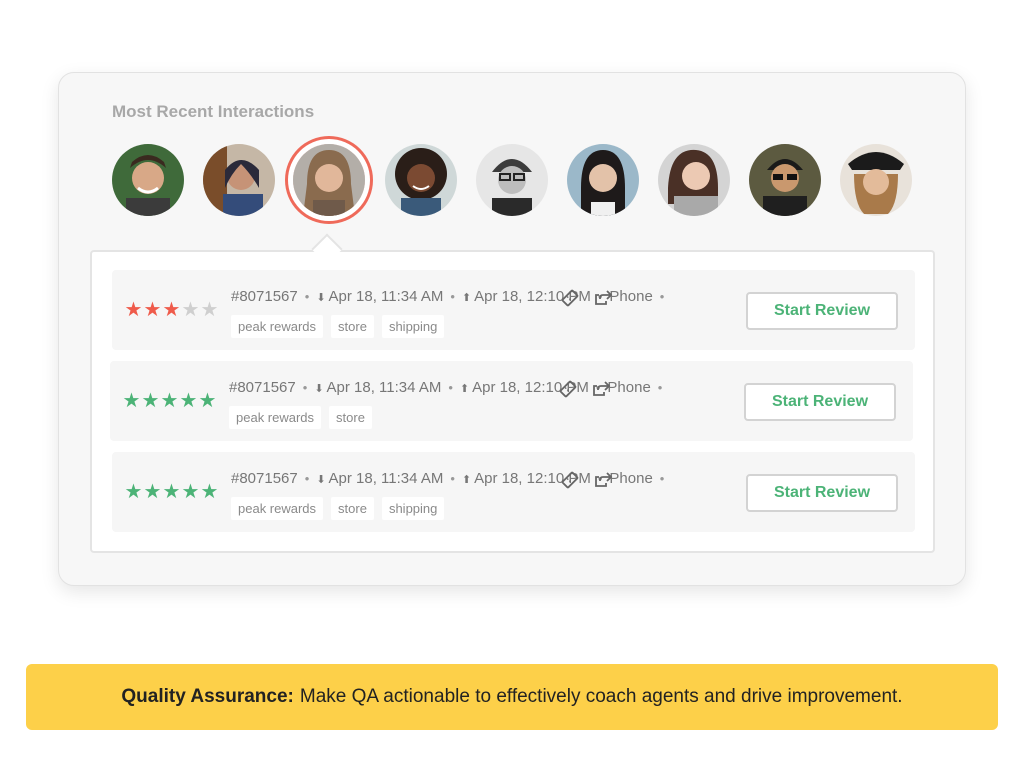 The image size is (1024, 768). What do you see at coordinates (213, 111) in the screenshot?
I see `section-title: Most Recent Interactions` at bounding box center [213, 111].